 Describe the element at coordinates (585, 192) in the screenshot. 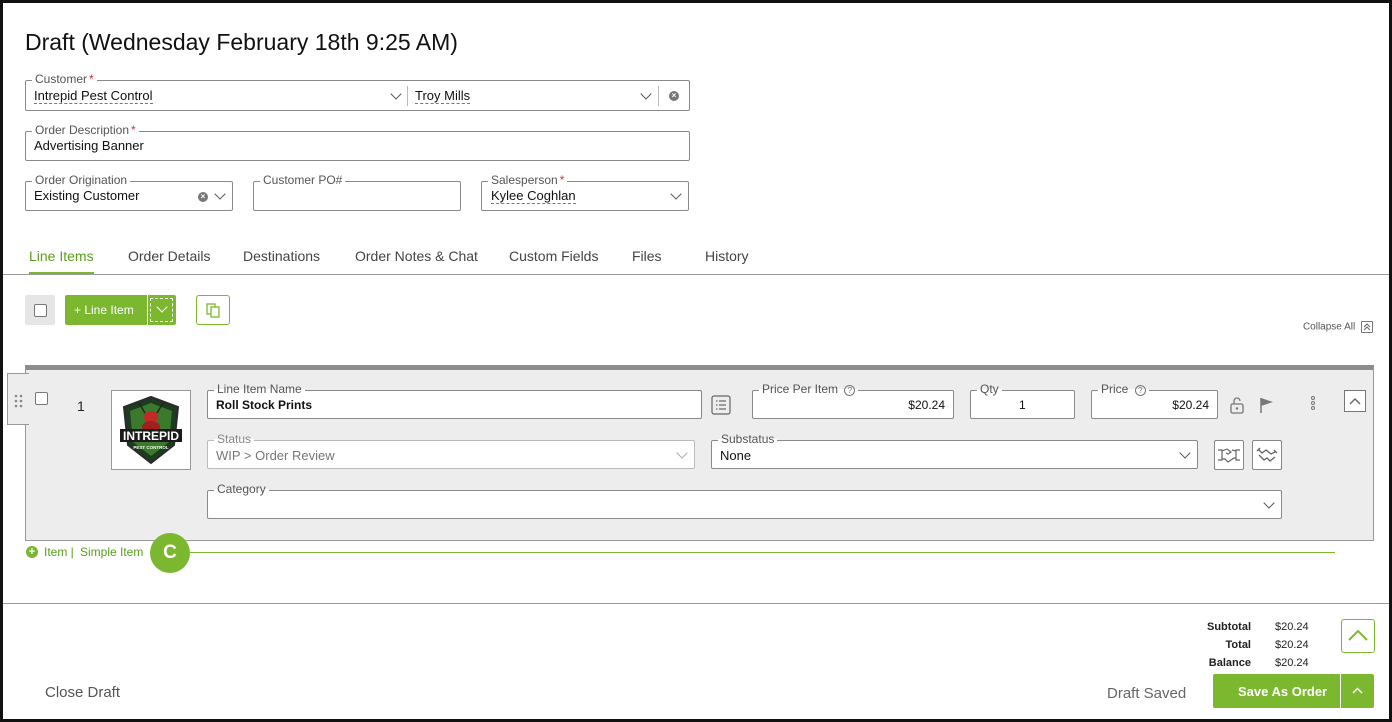

I see `salesperson-select: Salesperson * Kylee Coghlan` at that location.